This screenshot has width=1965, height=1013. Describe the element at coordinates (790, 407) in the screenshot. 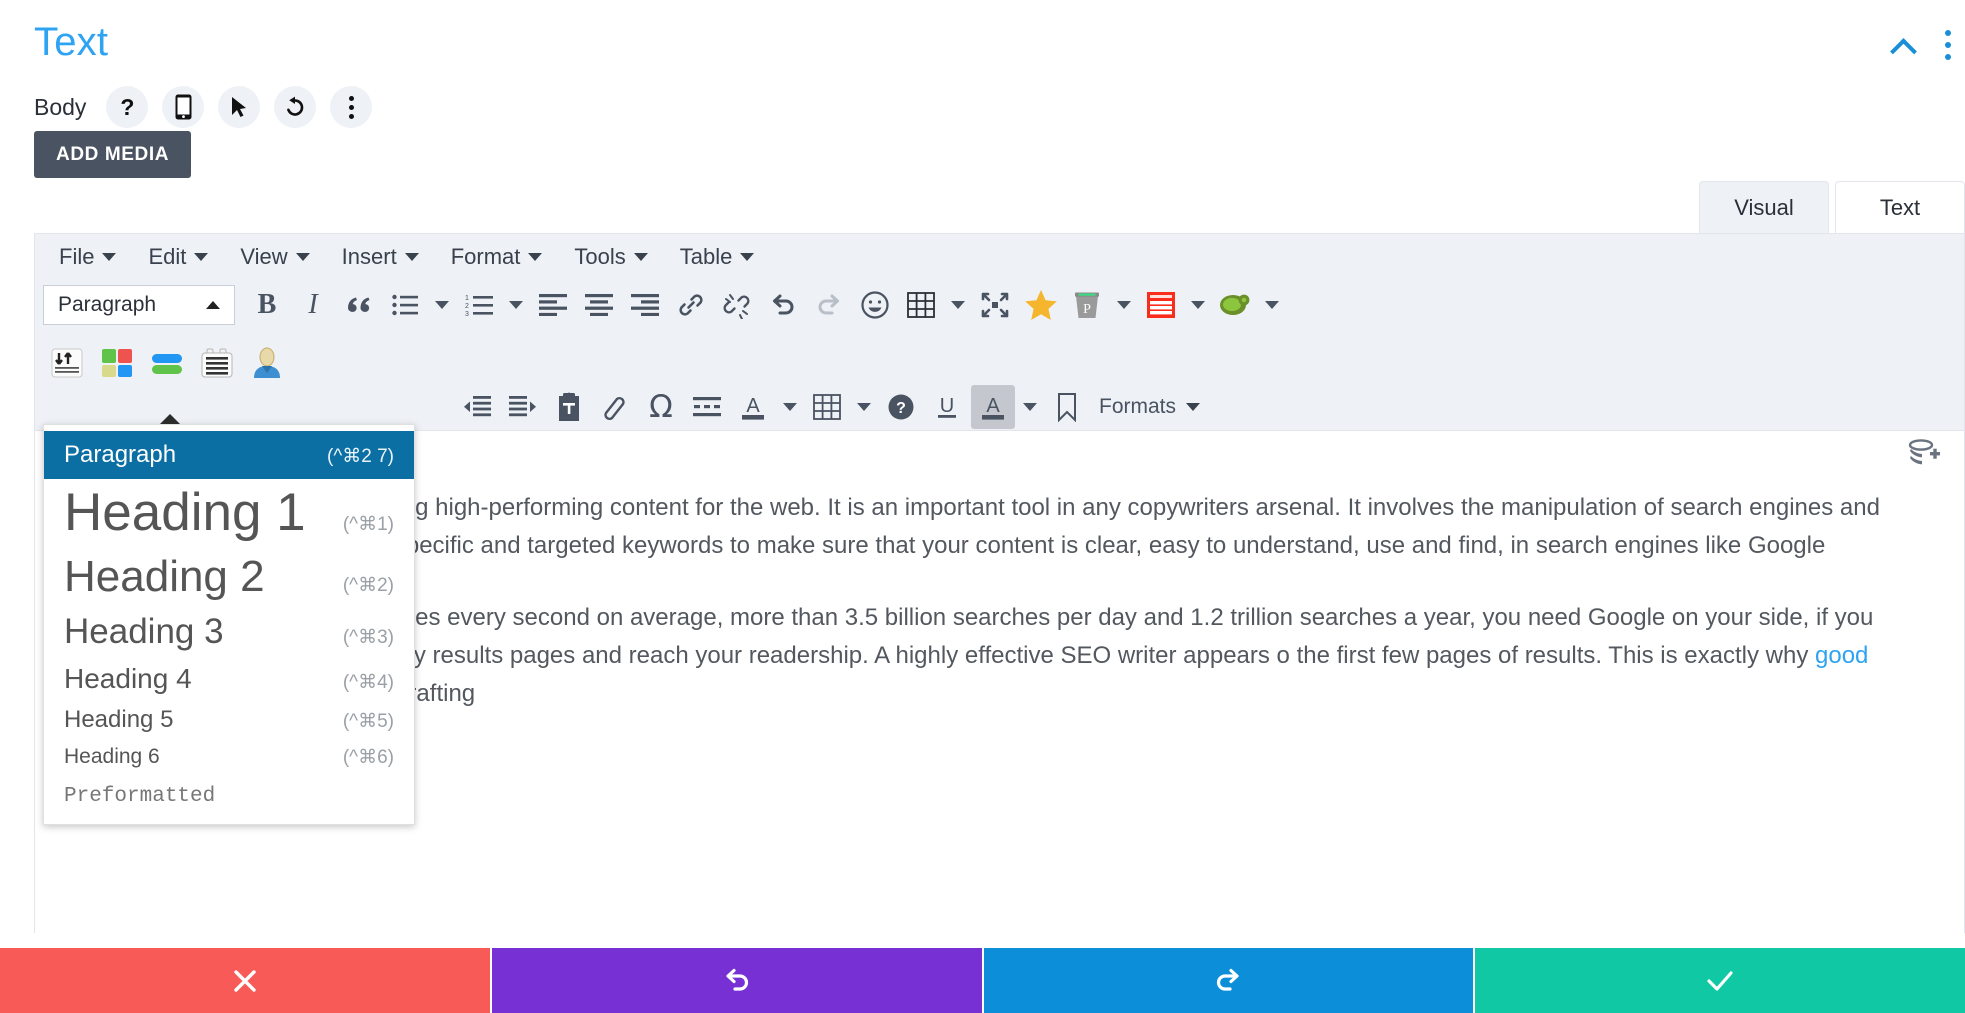

I see `text-color-caret` at that location.